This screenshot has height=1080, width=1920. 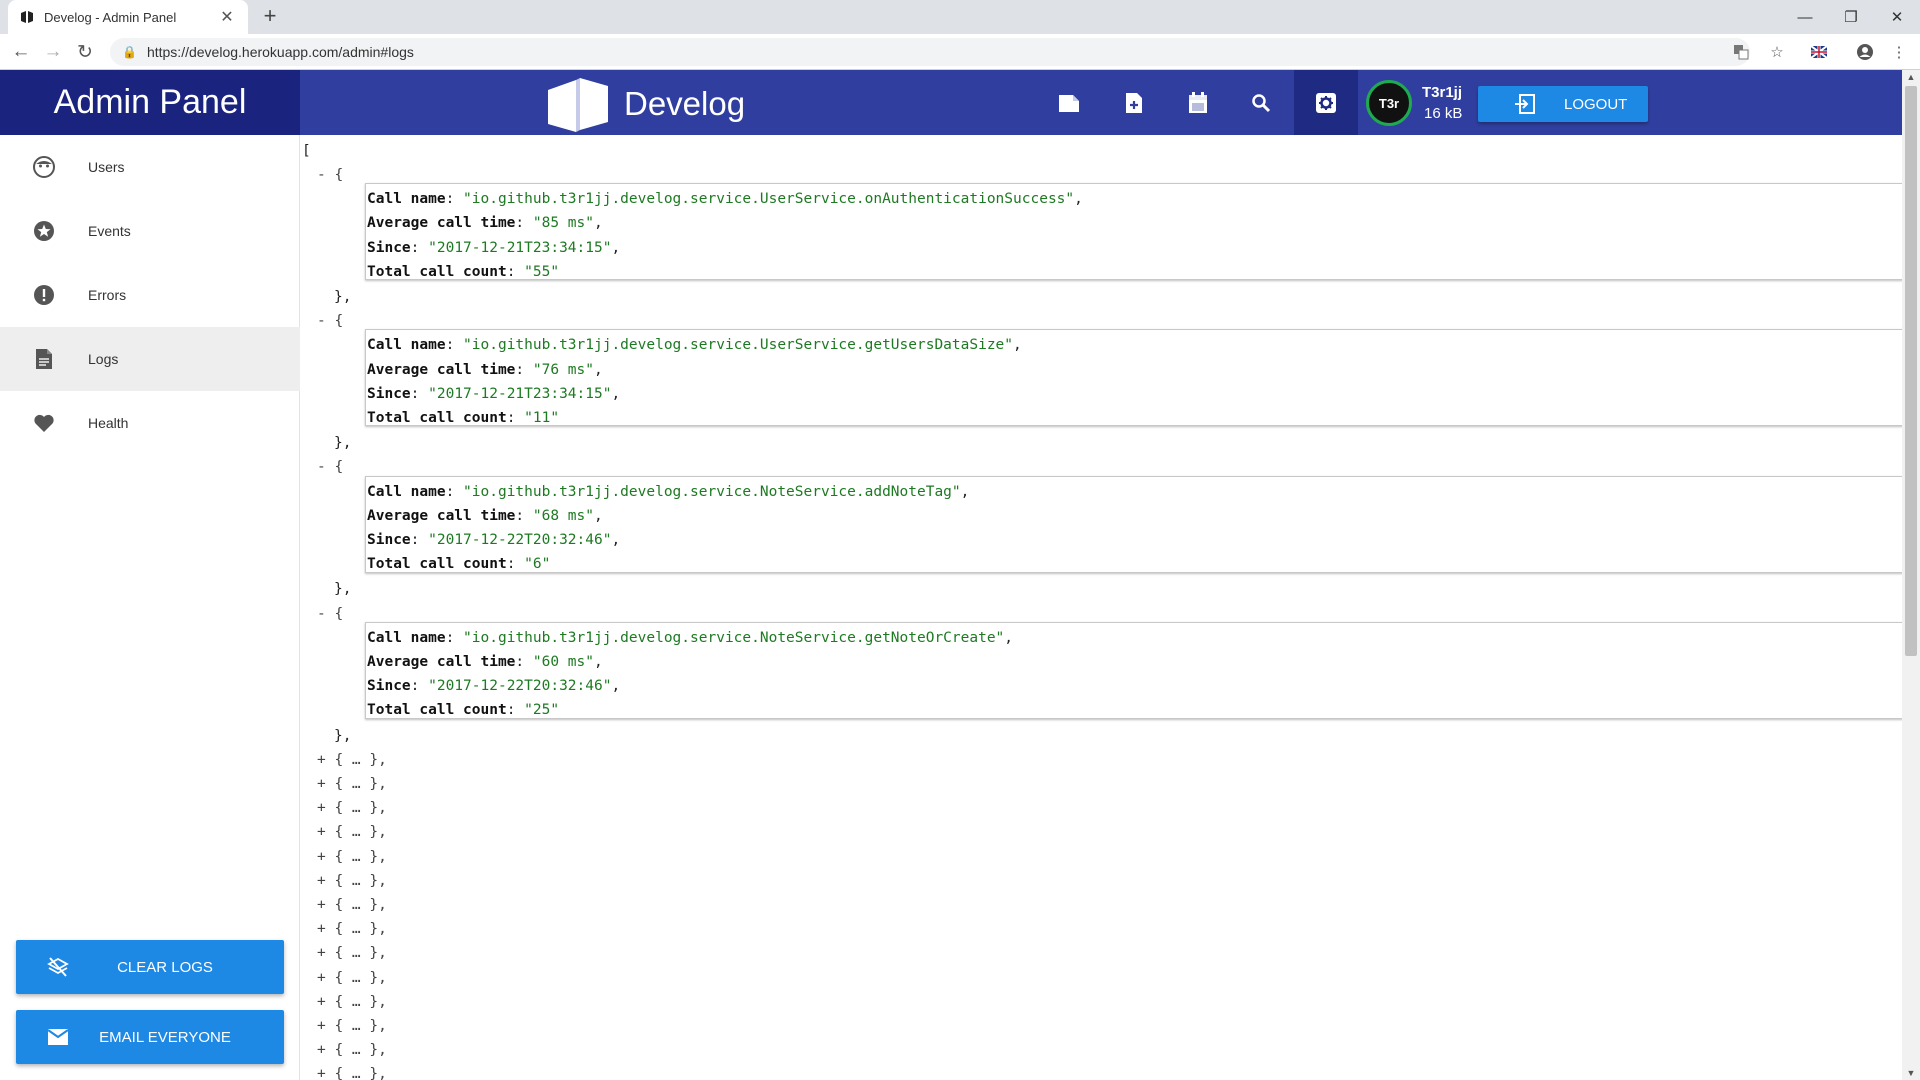 What do you see at coordinates (227, 17) in the screenshot?
I see `tab-close-icon: ✕` at bounding box center [227, 17].